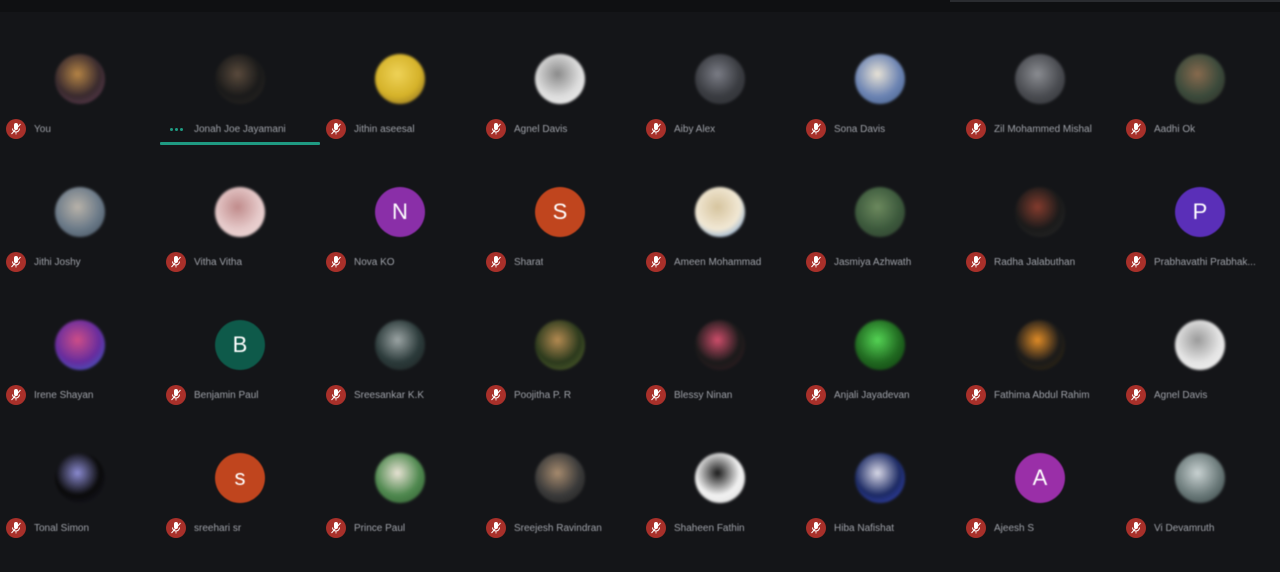 This screenshot has width=1280, height=572. I want to click on avatar-initial: A, so click(1040, 477).